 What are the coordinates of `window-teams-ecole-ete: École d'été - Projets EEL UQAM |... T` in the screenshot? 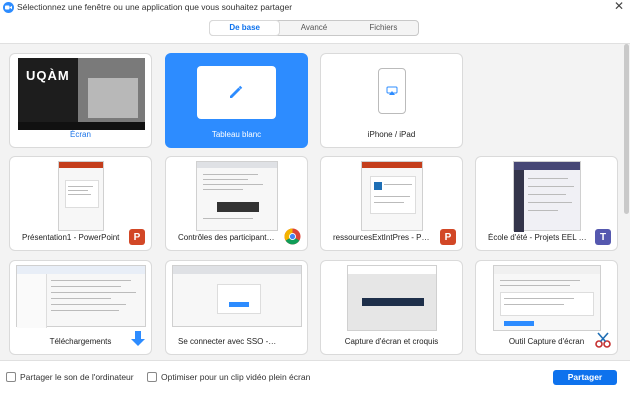 It's located at (546, 203).